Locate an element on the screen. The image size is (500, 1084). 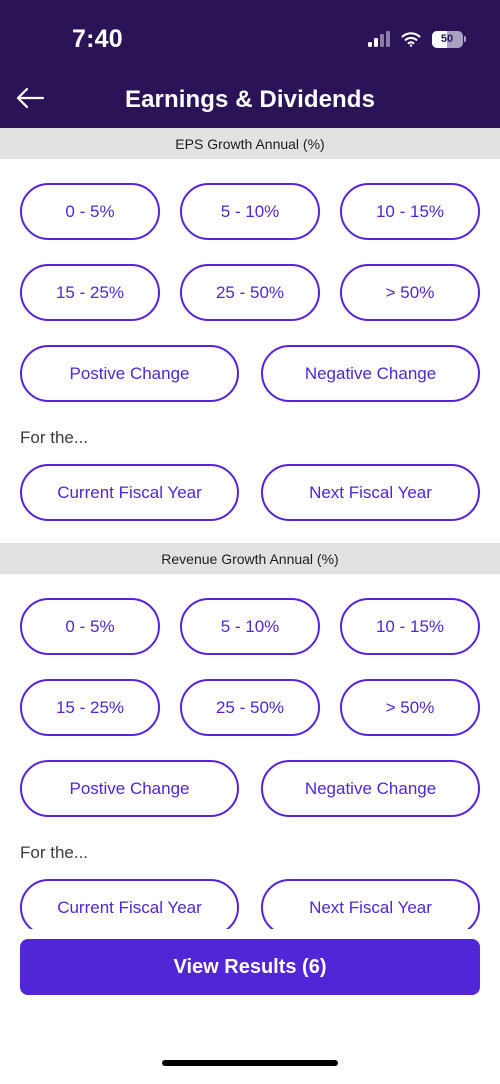
chip-eps-25-50: 25 - 50% is located at coordinates (250, 292).